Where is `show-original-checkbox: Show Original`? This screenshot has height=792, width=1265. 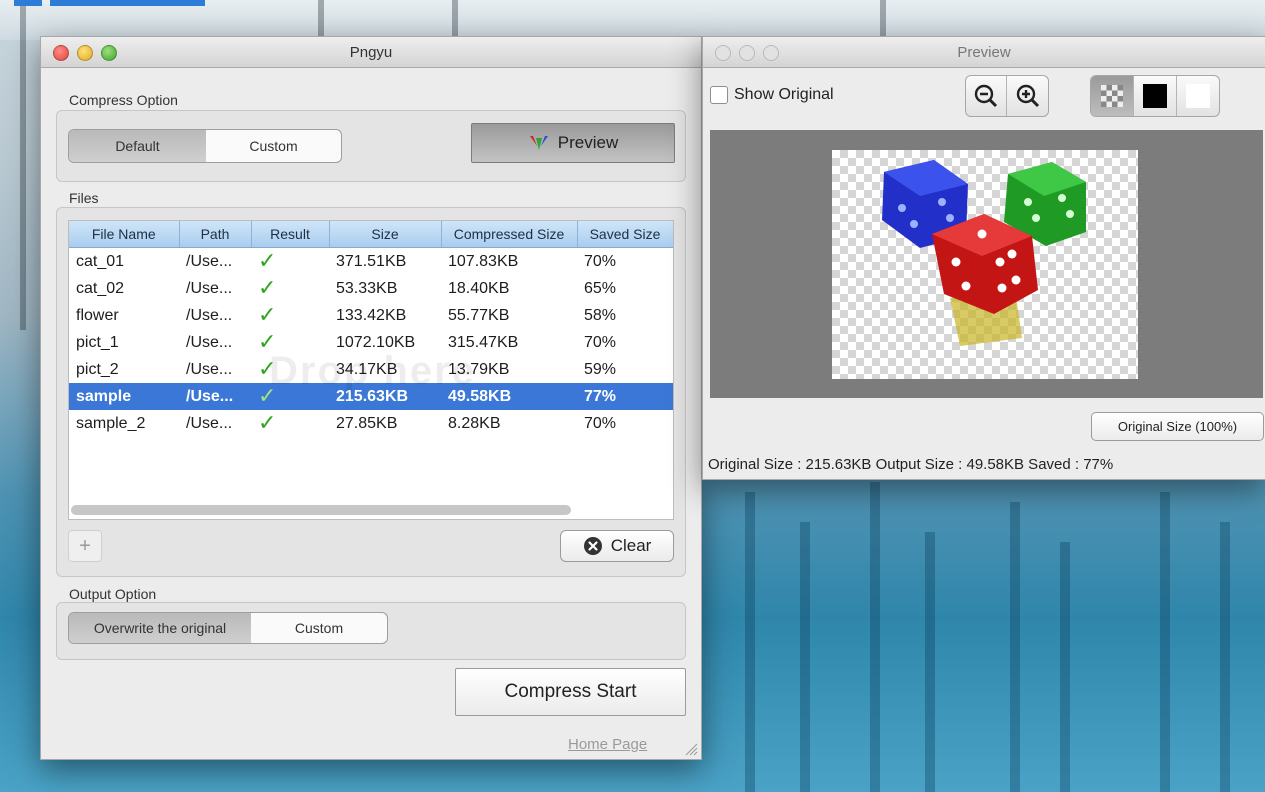 show-original-checkbox: Show Original is located at coordinates (772, 95).